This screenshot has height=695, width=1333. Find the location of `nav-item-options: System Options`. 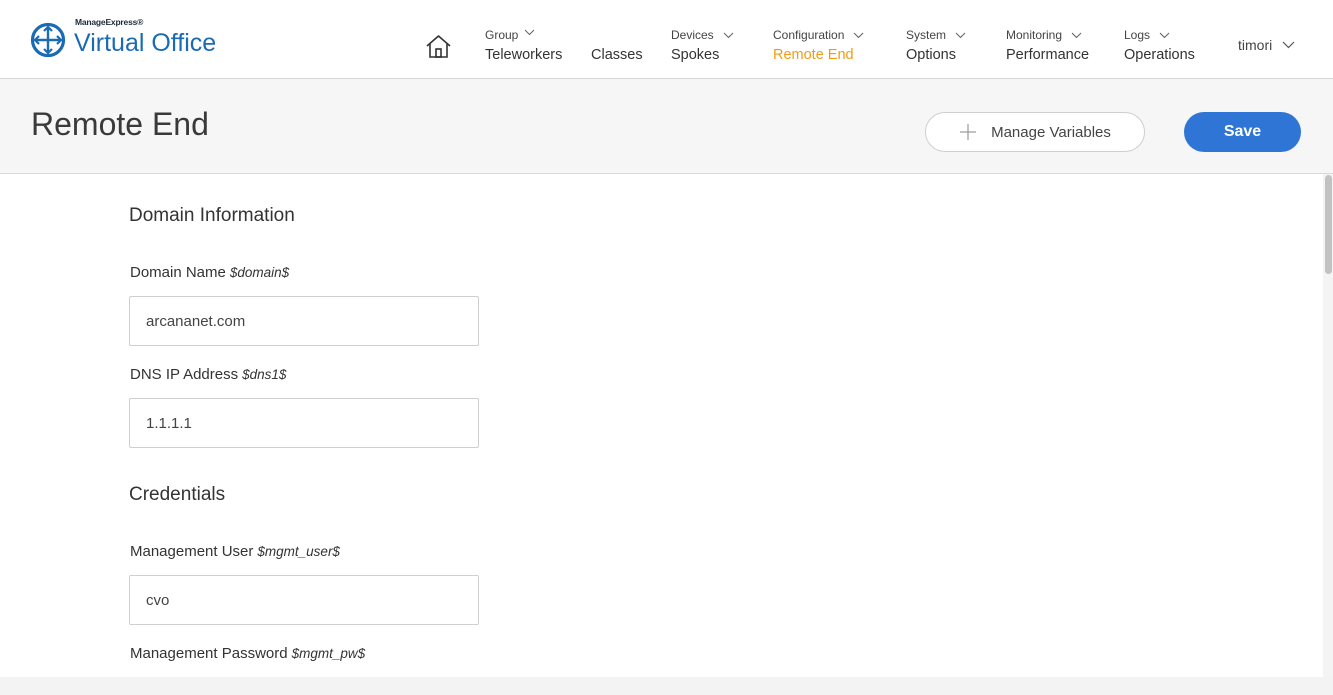

nav-item-options: System Options is located at coordinates (936, 44).